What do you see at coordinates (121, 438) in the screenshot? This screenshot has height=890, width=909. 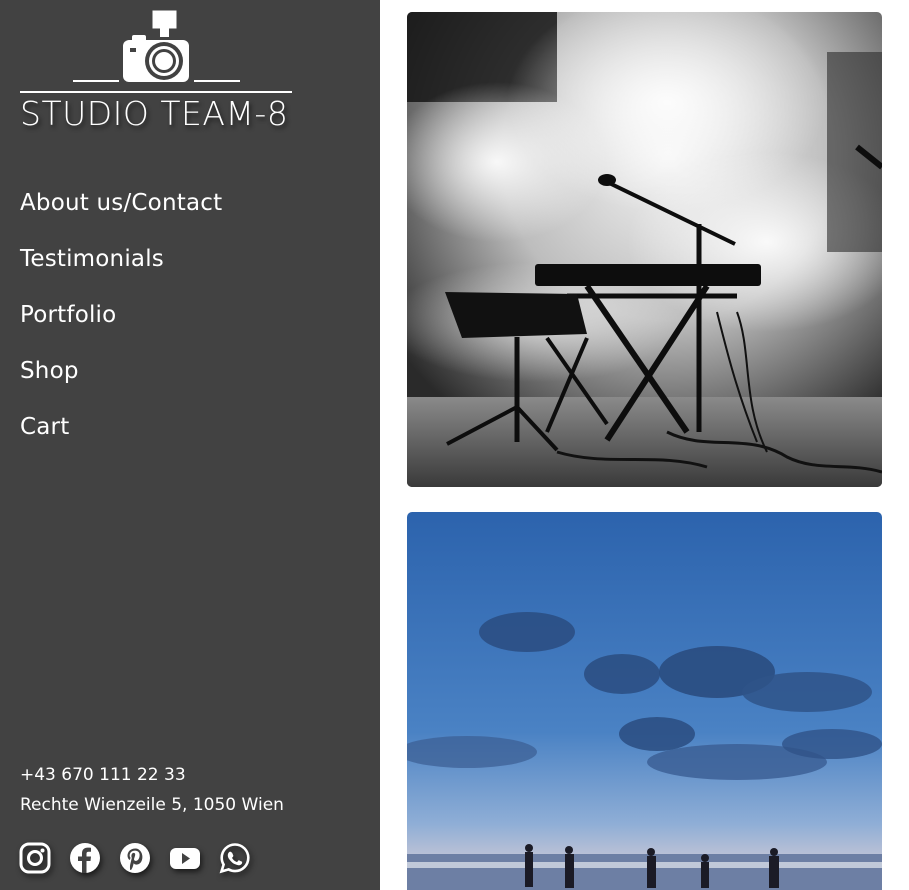 I see `nav-item-cart: Cart` at bounding box center [121, 438].